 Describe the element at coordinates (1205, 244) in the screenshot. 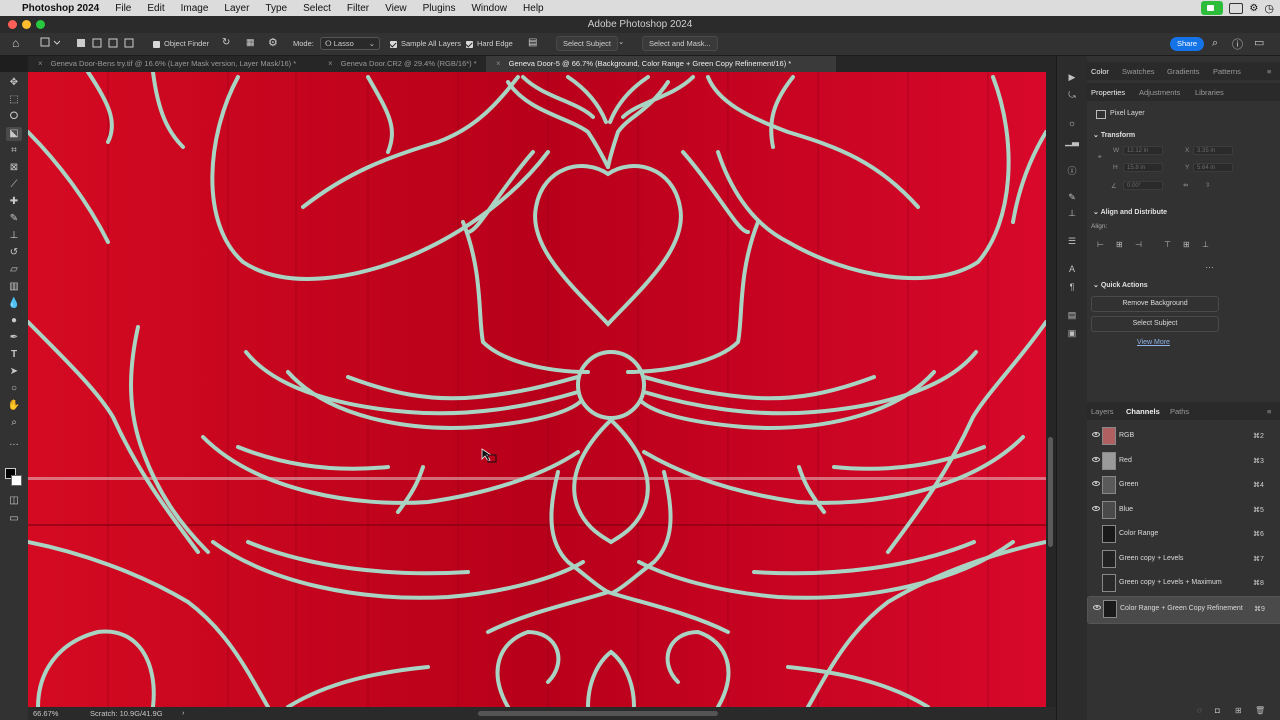

I see `align-bottom-icon: ⊥` at that location.